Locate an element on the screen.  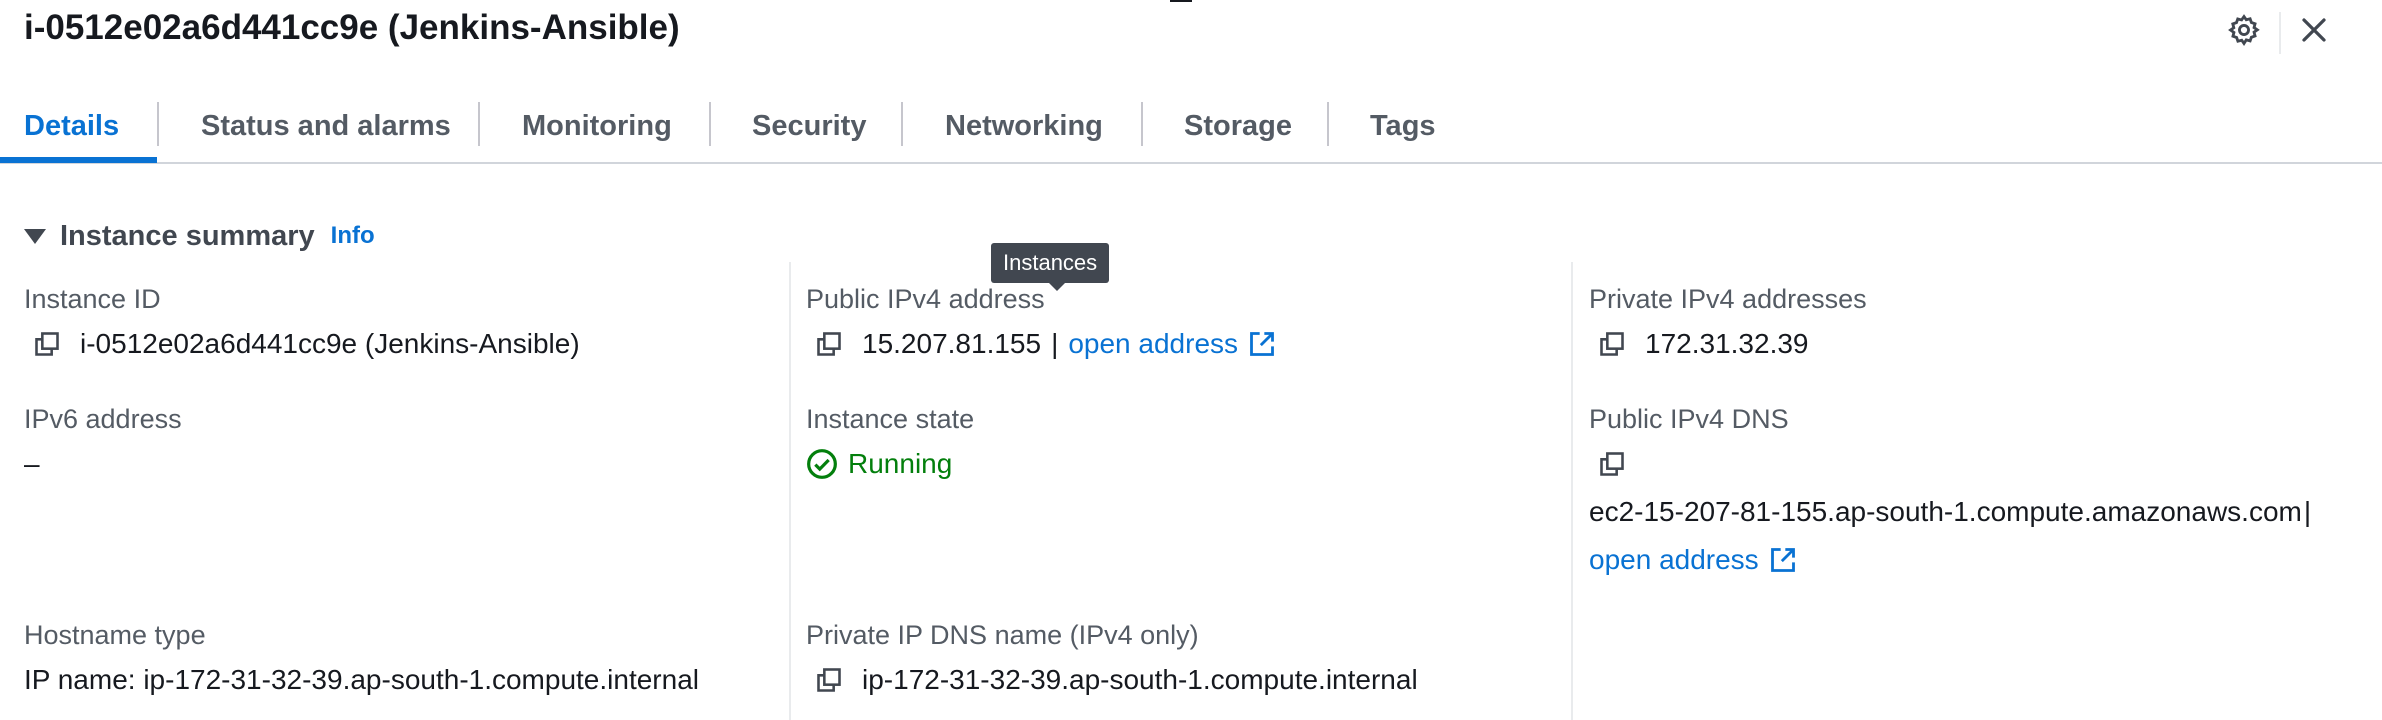
public-ipv4-label: Public IPv4 address is located at coordinates (925, 299).